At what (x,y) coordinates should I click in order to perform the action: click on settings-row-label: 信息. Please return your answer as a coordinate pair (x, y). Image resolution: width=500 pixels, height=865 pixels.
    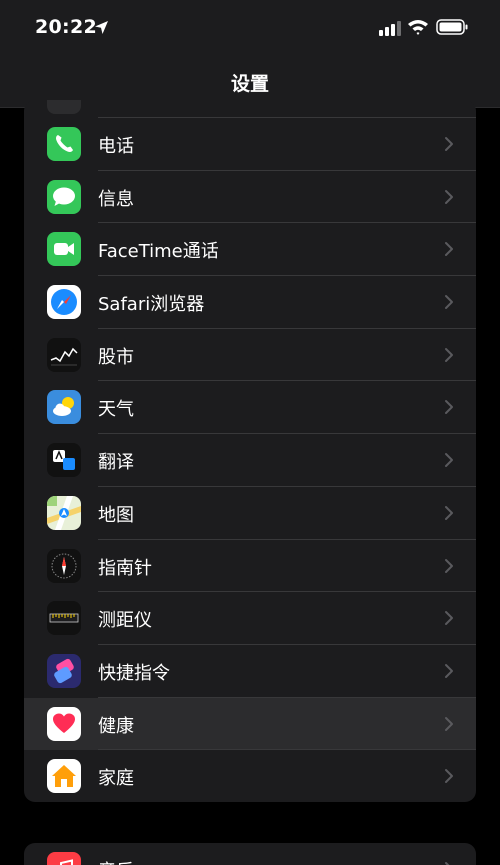
    Looking at the image, I should click on (116, 199).